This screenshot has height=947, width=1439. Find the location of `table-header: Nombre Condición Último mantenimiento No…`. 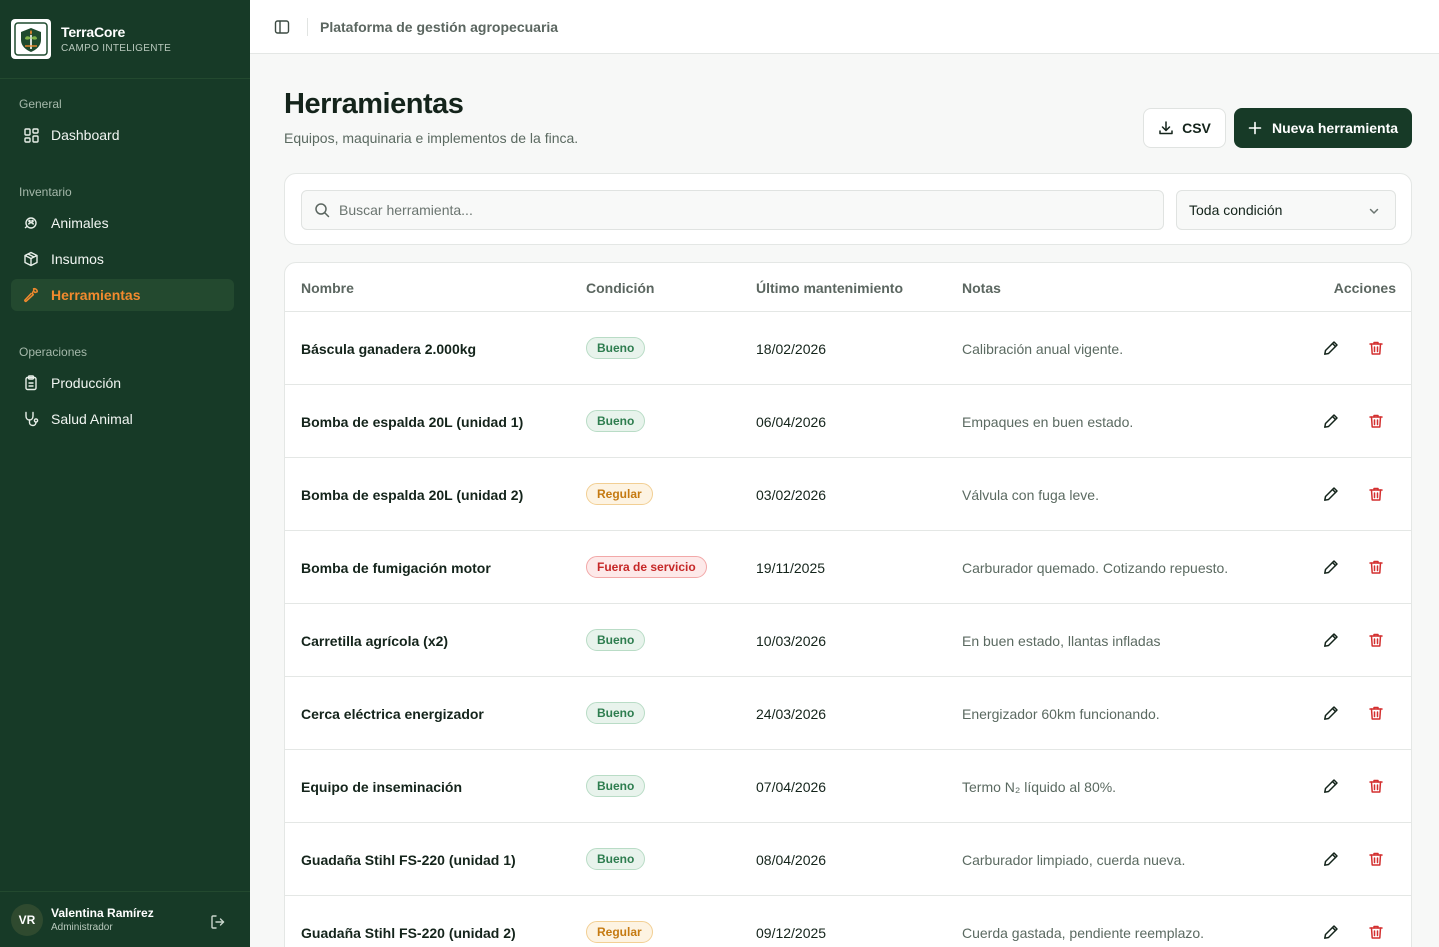

table-header: Nombre Condición Último mantenimiento No… is located at coordinates (848, 287).